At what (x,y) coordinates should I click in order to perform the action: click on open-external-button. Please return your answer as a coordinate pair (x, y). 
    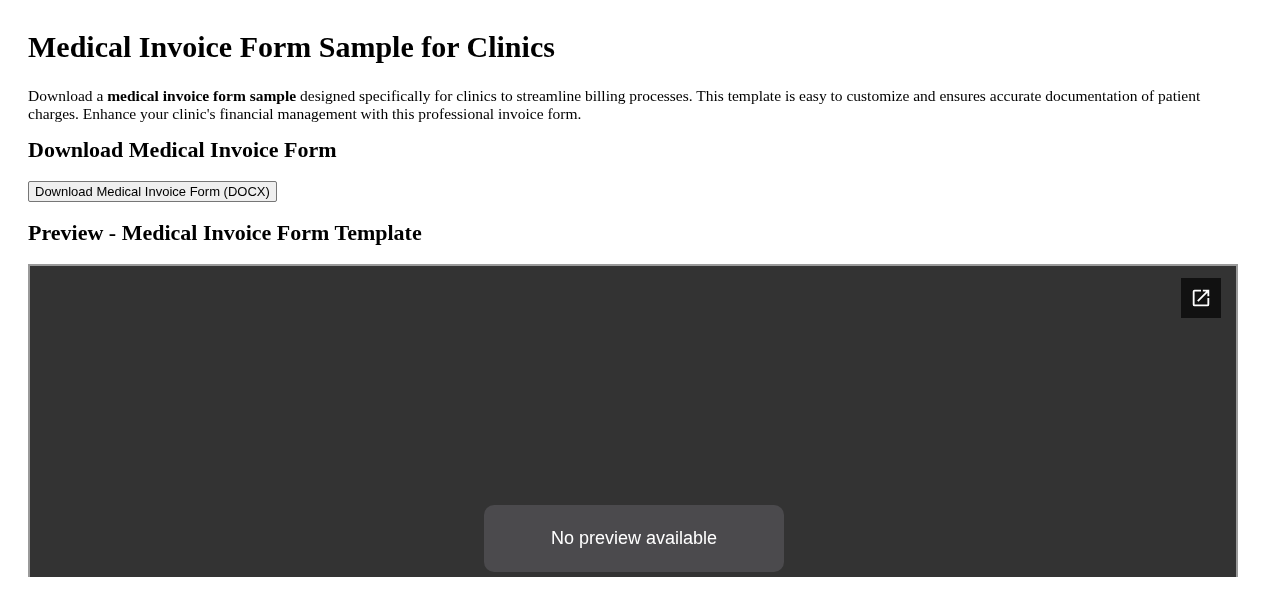
    Looking at the image, I should click on (1201, 298).